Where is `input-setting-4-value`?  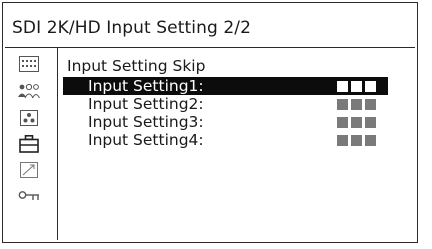
input-setting-4-value is located at coordinates (356, 140).